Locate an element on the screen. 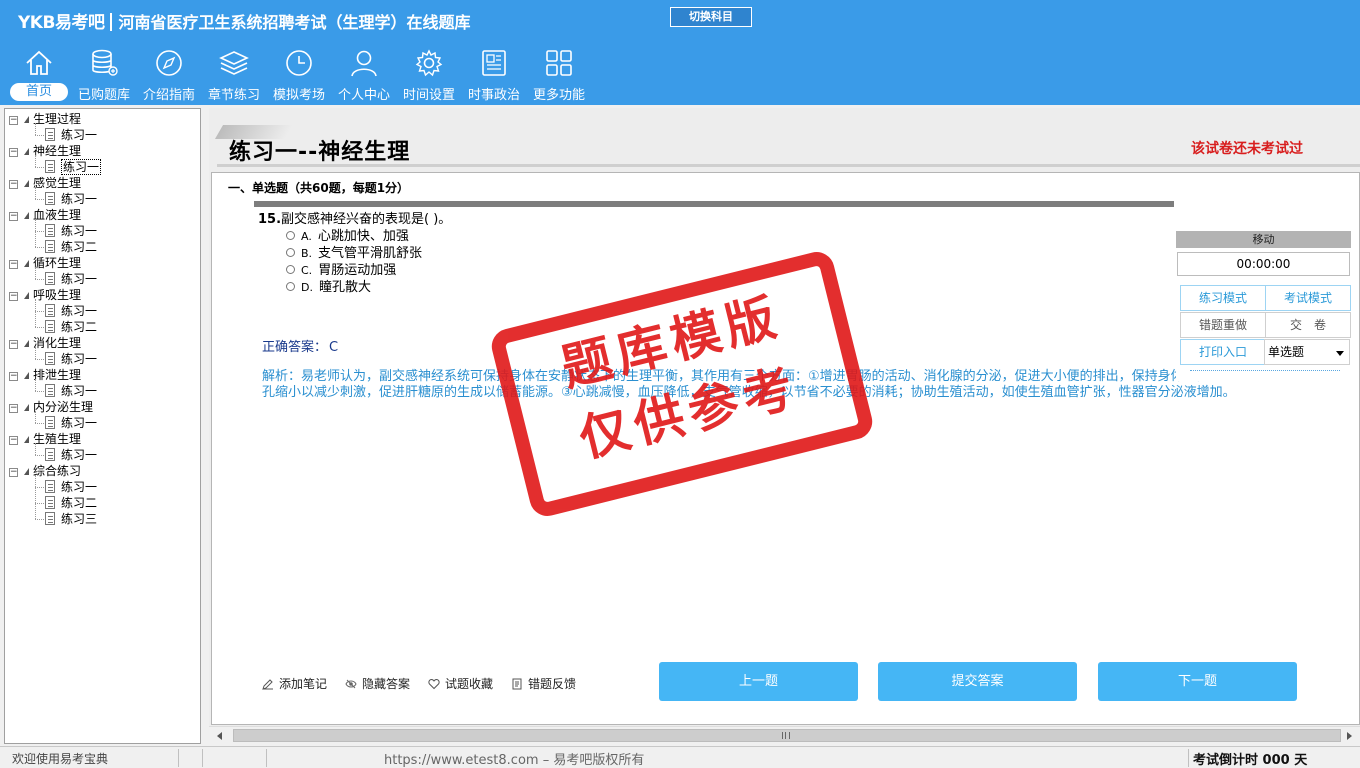 The image size is (1360, 768). prev-question-button: 上一题 is located at coordinates (758, 681).